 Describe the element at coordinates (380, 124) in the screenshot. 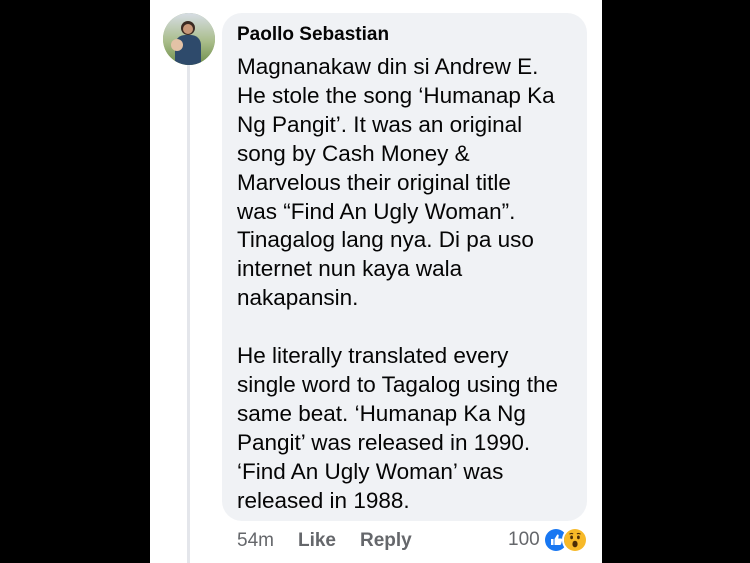

I see `comment-line: Ng Pangit’. It was an original` at that location.